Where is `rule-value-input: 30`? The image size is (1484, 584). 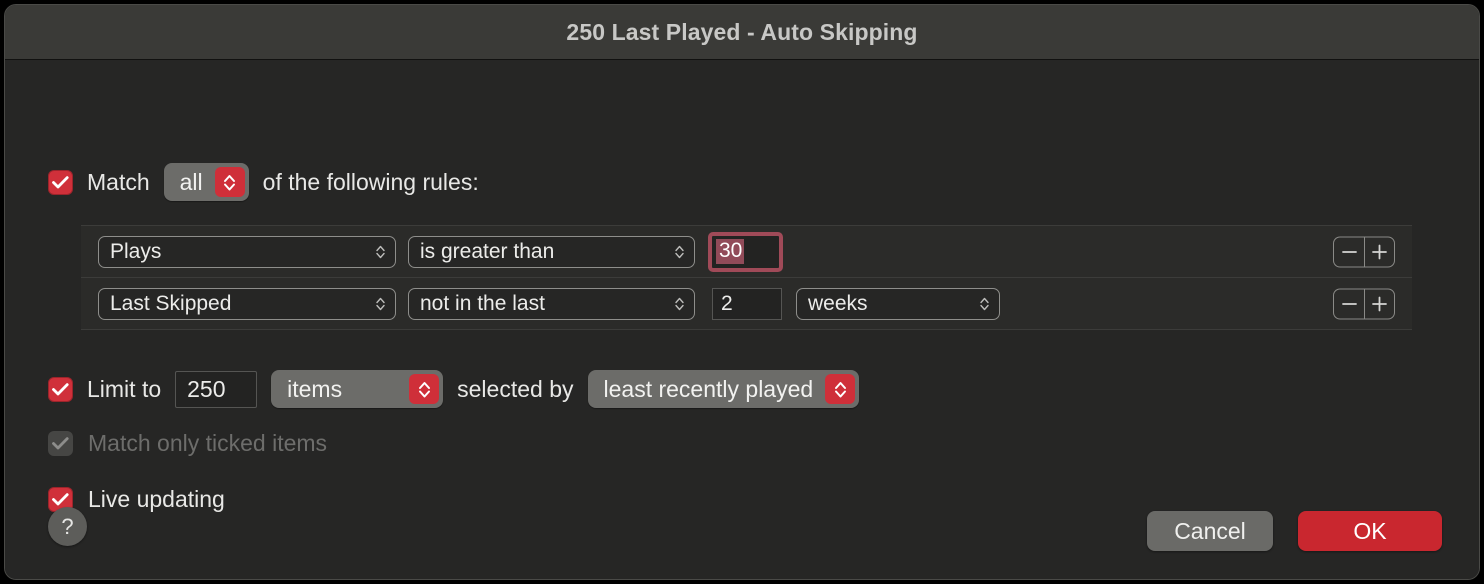 rule-value-input: 30 is located at coordinates (745, 251).